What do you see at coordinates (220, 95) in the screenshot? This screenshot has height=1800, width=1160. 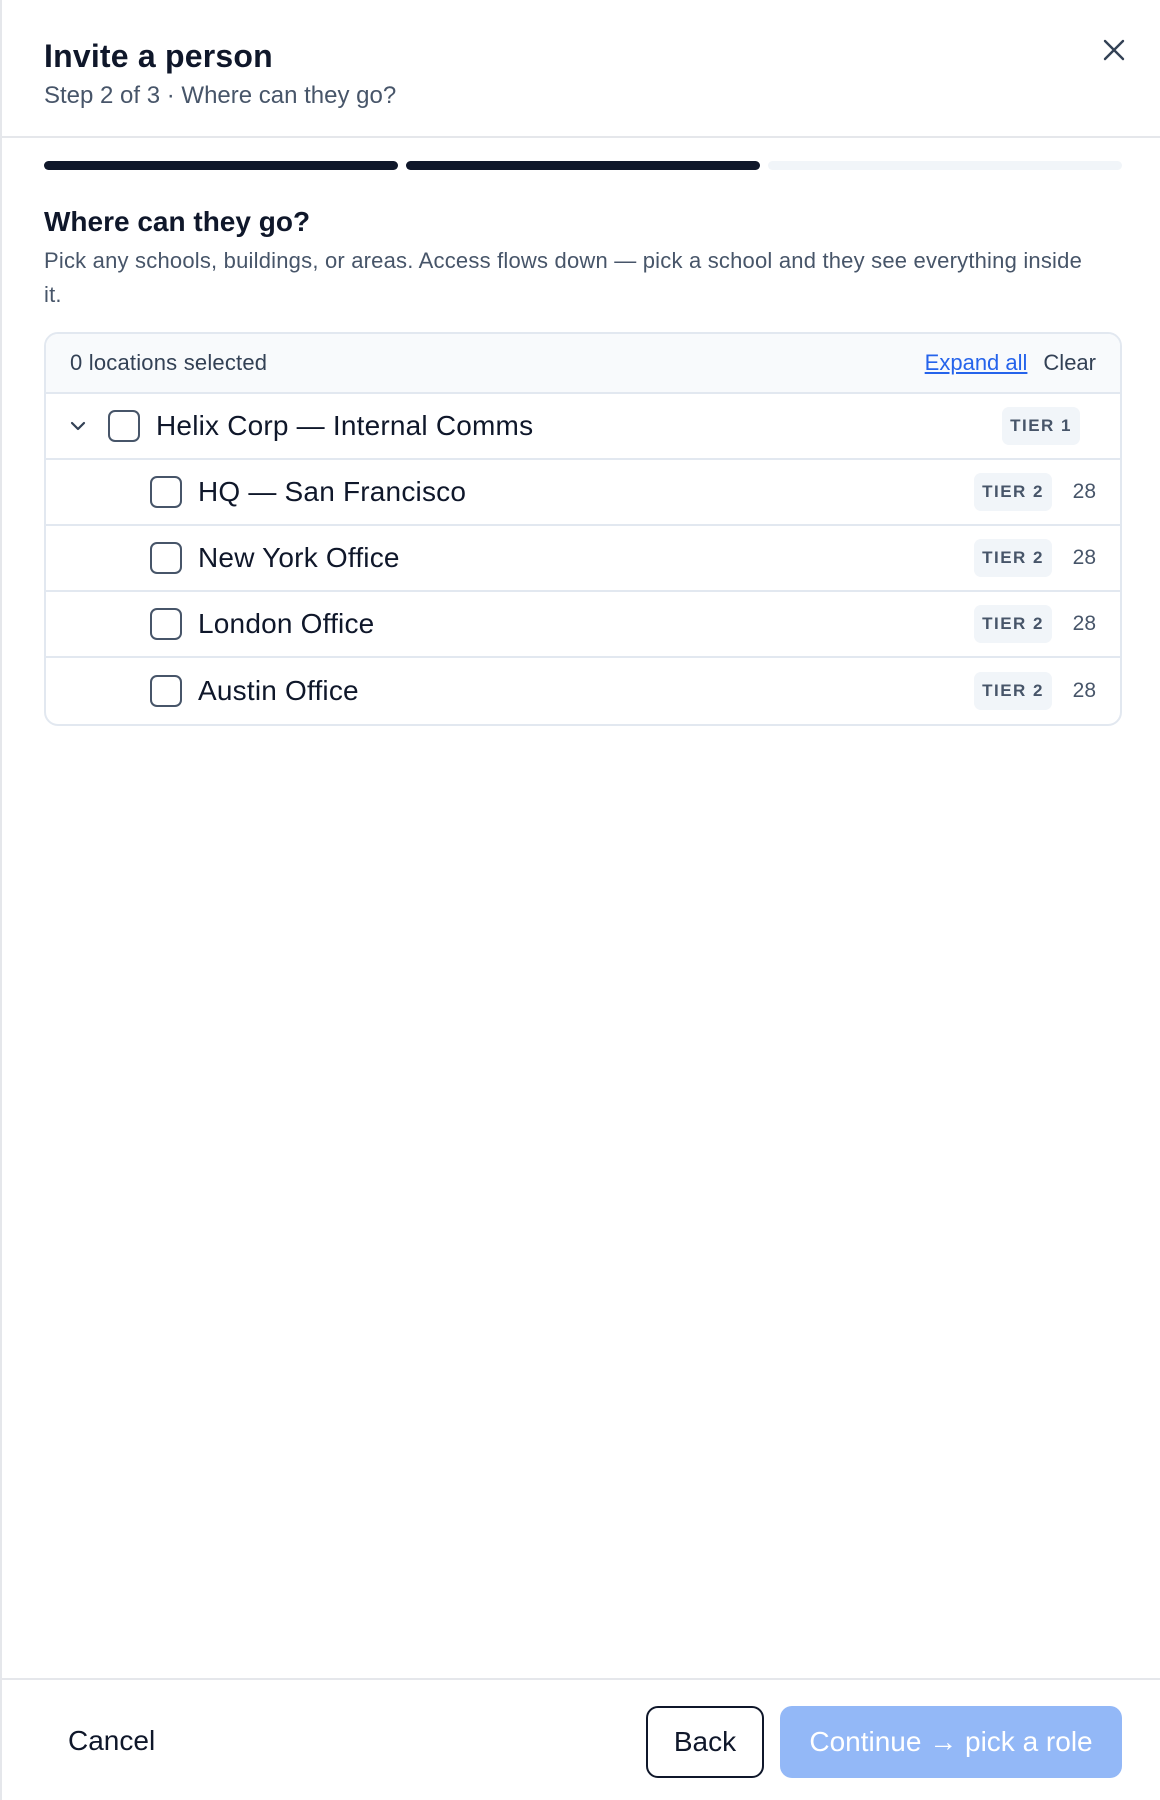 I see `dialog-subtitle: Step 2 of 3 · Where can they go?` at bounding box center [220, 95].